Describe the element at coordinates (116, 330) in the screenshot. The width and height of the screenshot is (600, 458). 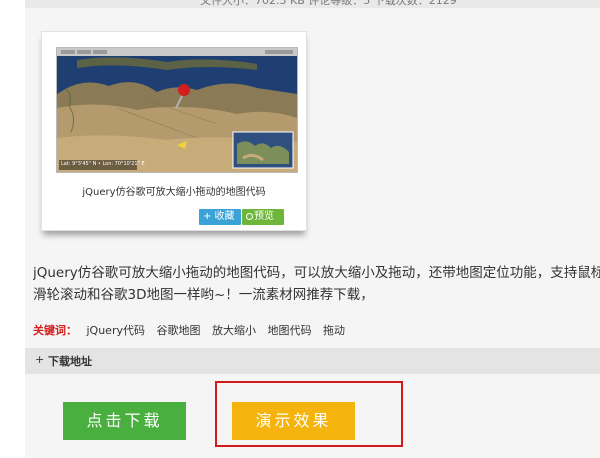
I see `keyword-link: jQuery代码` at that location.